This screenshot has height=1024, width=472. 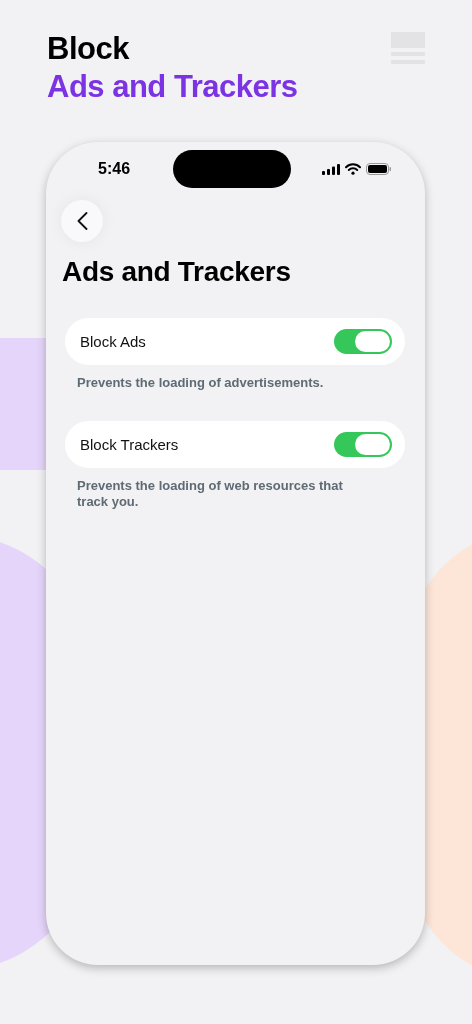 I want to click on headline-accent: Ads and Trackers, so click(x=172, y=87).